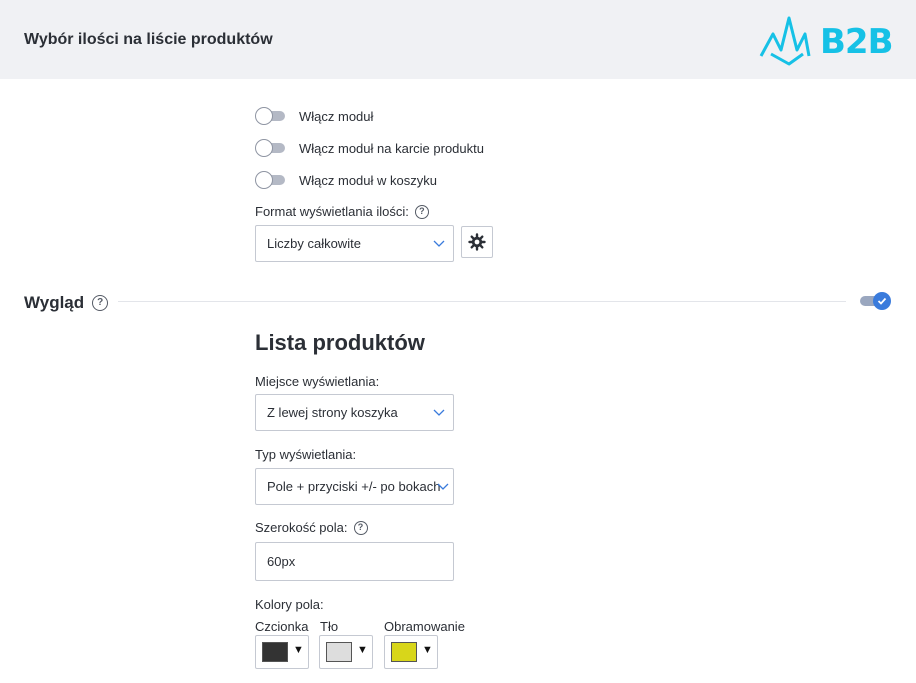  I want to click on type-label: Typ wyświetlania:, so click(305, 454).